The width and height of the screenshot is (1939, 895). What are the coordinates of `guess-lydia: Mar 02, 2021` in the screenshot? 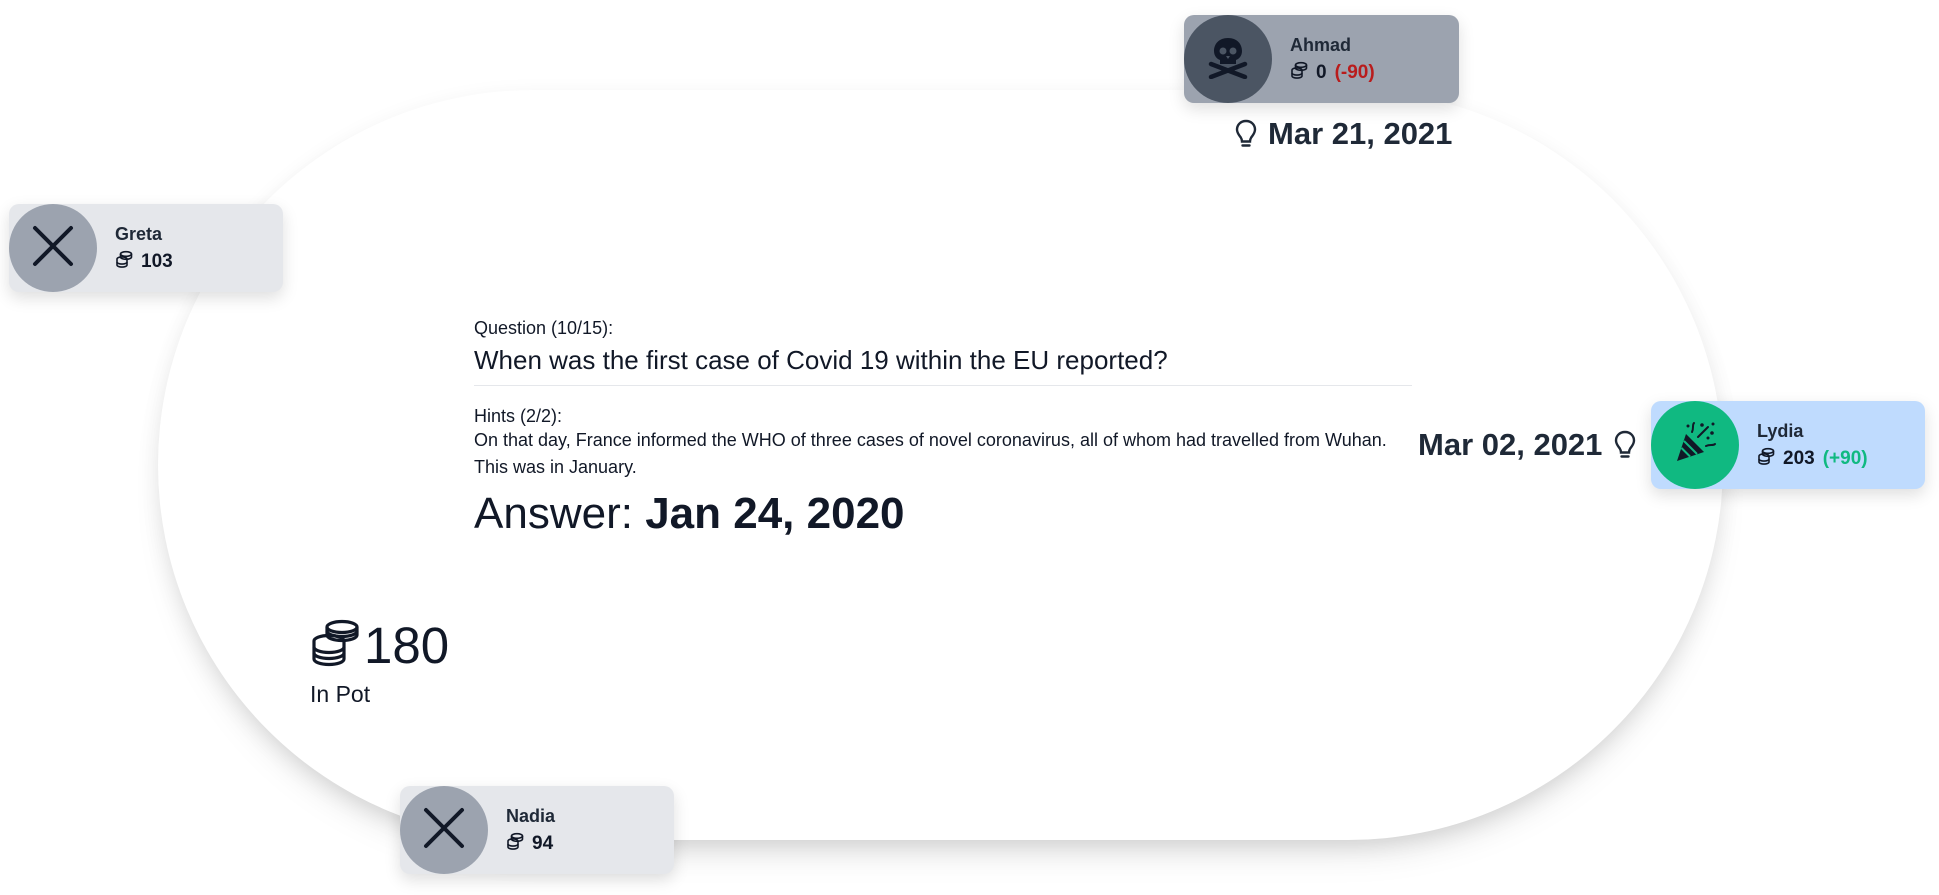 It's located at (1528, 445).